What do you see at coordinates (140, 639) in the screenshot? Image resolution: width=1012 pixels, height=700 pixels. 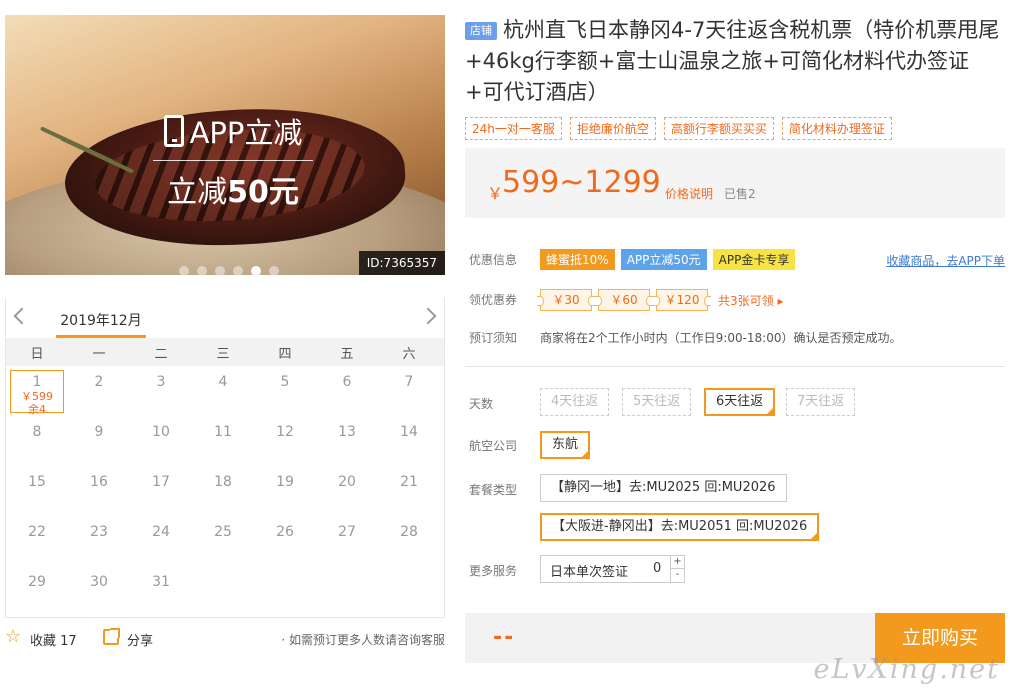 I see `share-button: 分享` at bounding box center [140, 639].